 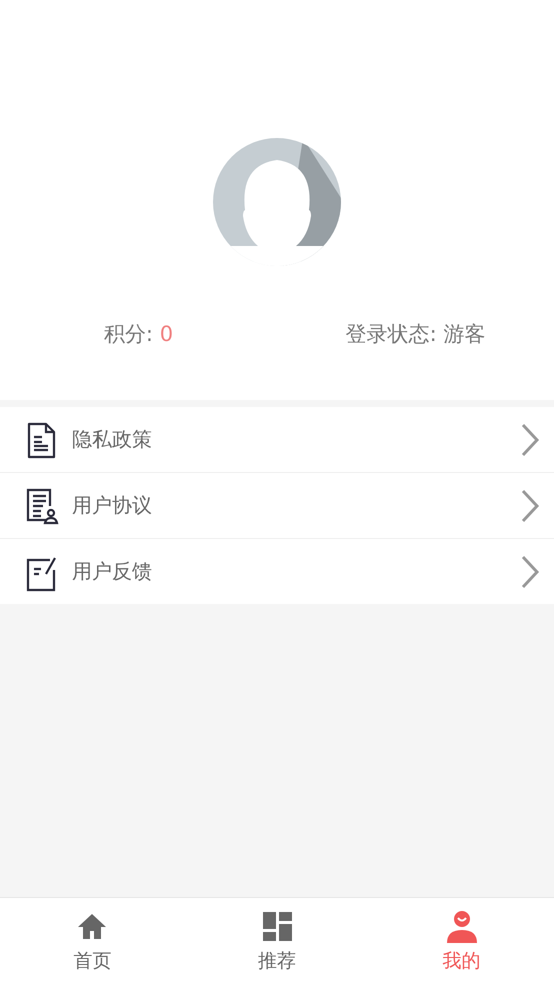 What do you see at coordinates (461, 927) in the screenshot?
I see `user-icon` at bounding box center [461, 927].